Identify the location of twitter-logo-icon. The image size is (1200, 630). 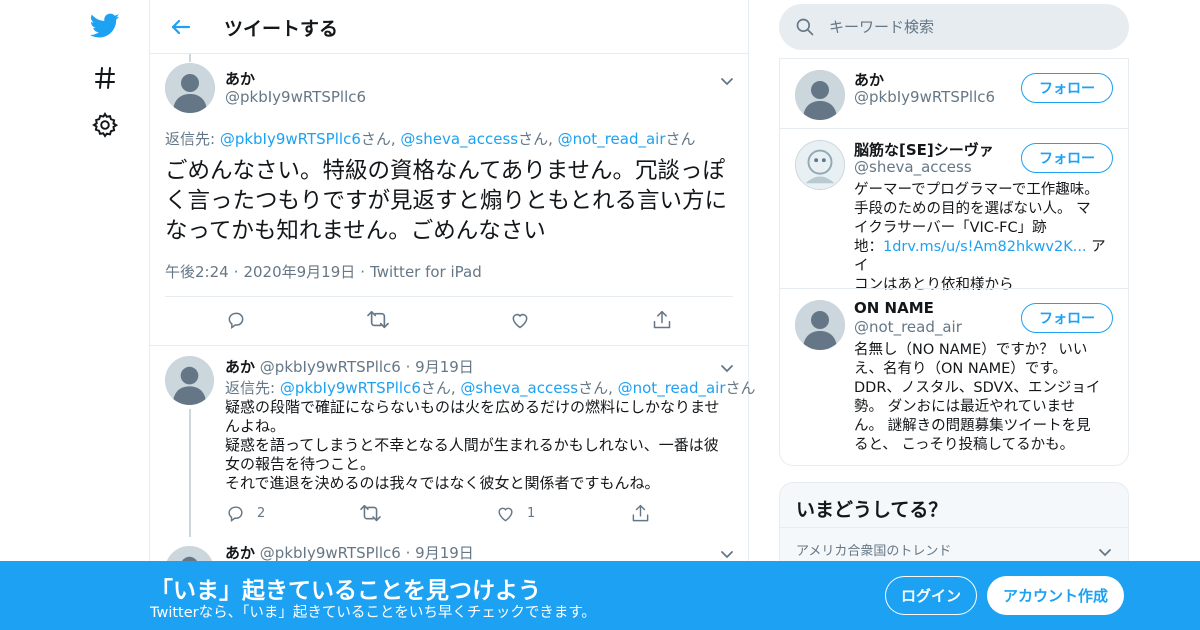
(105, 26).